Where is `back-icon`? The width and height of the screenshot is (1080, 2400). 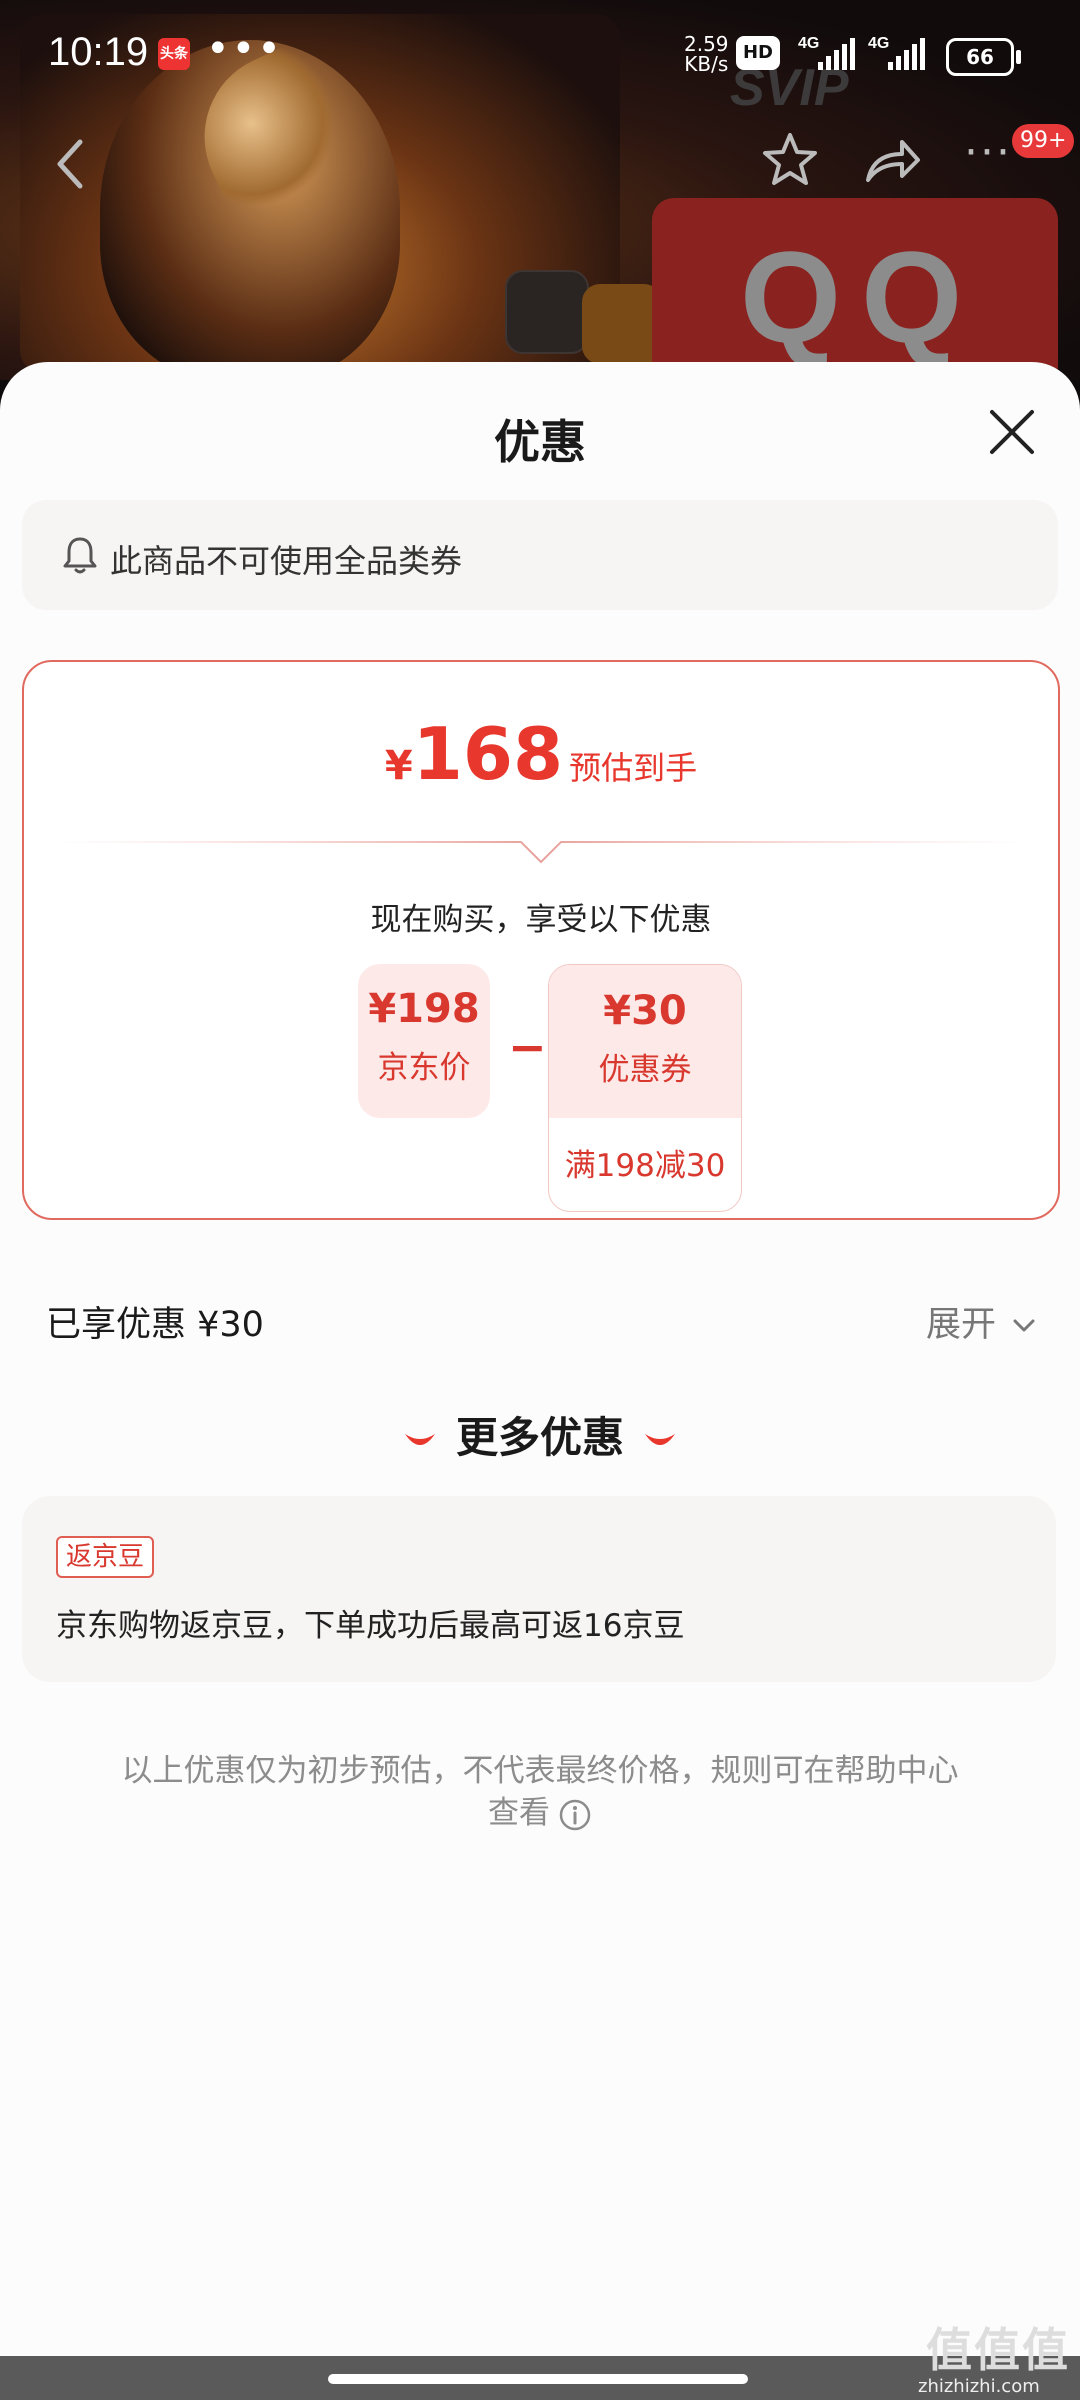
back-icon is located at coordinates (70, 164).